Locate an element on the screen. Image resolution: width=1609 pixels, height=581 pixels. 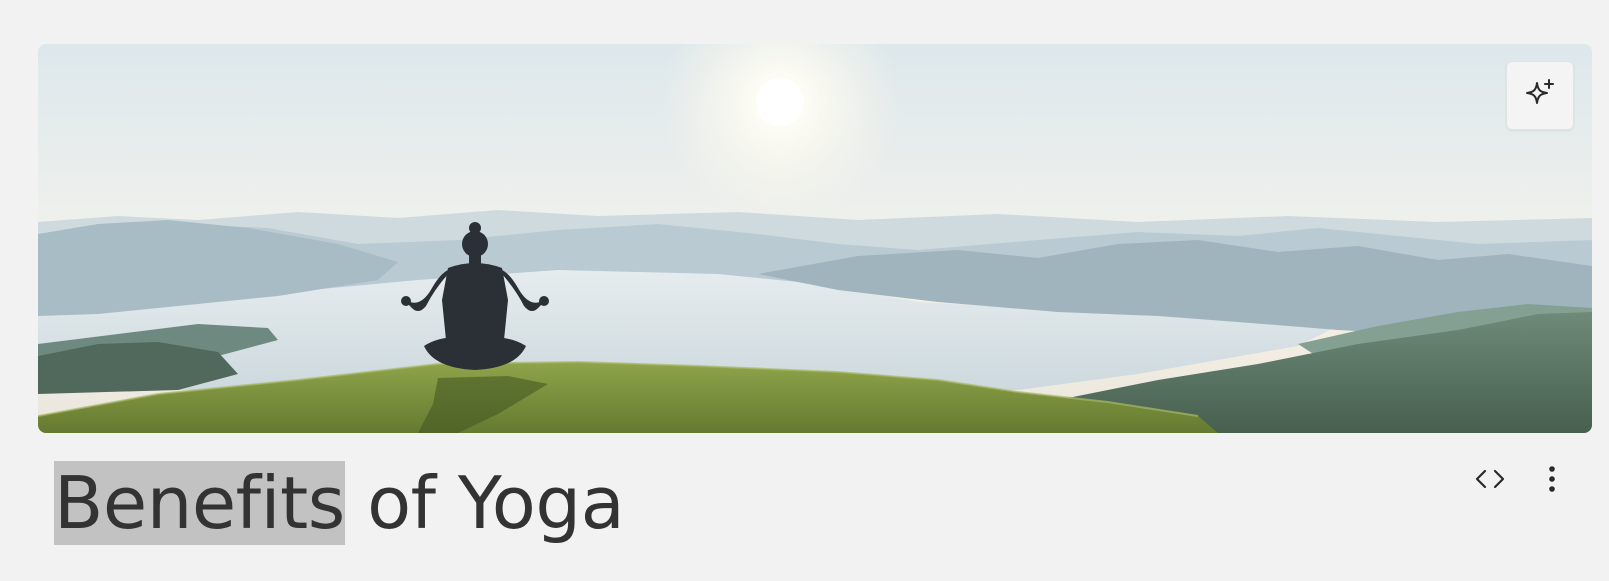
code-button is located at coordinates (1490, 481).